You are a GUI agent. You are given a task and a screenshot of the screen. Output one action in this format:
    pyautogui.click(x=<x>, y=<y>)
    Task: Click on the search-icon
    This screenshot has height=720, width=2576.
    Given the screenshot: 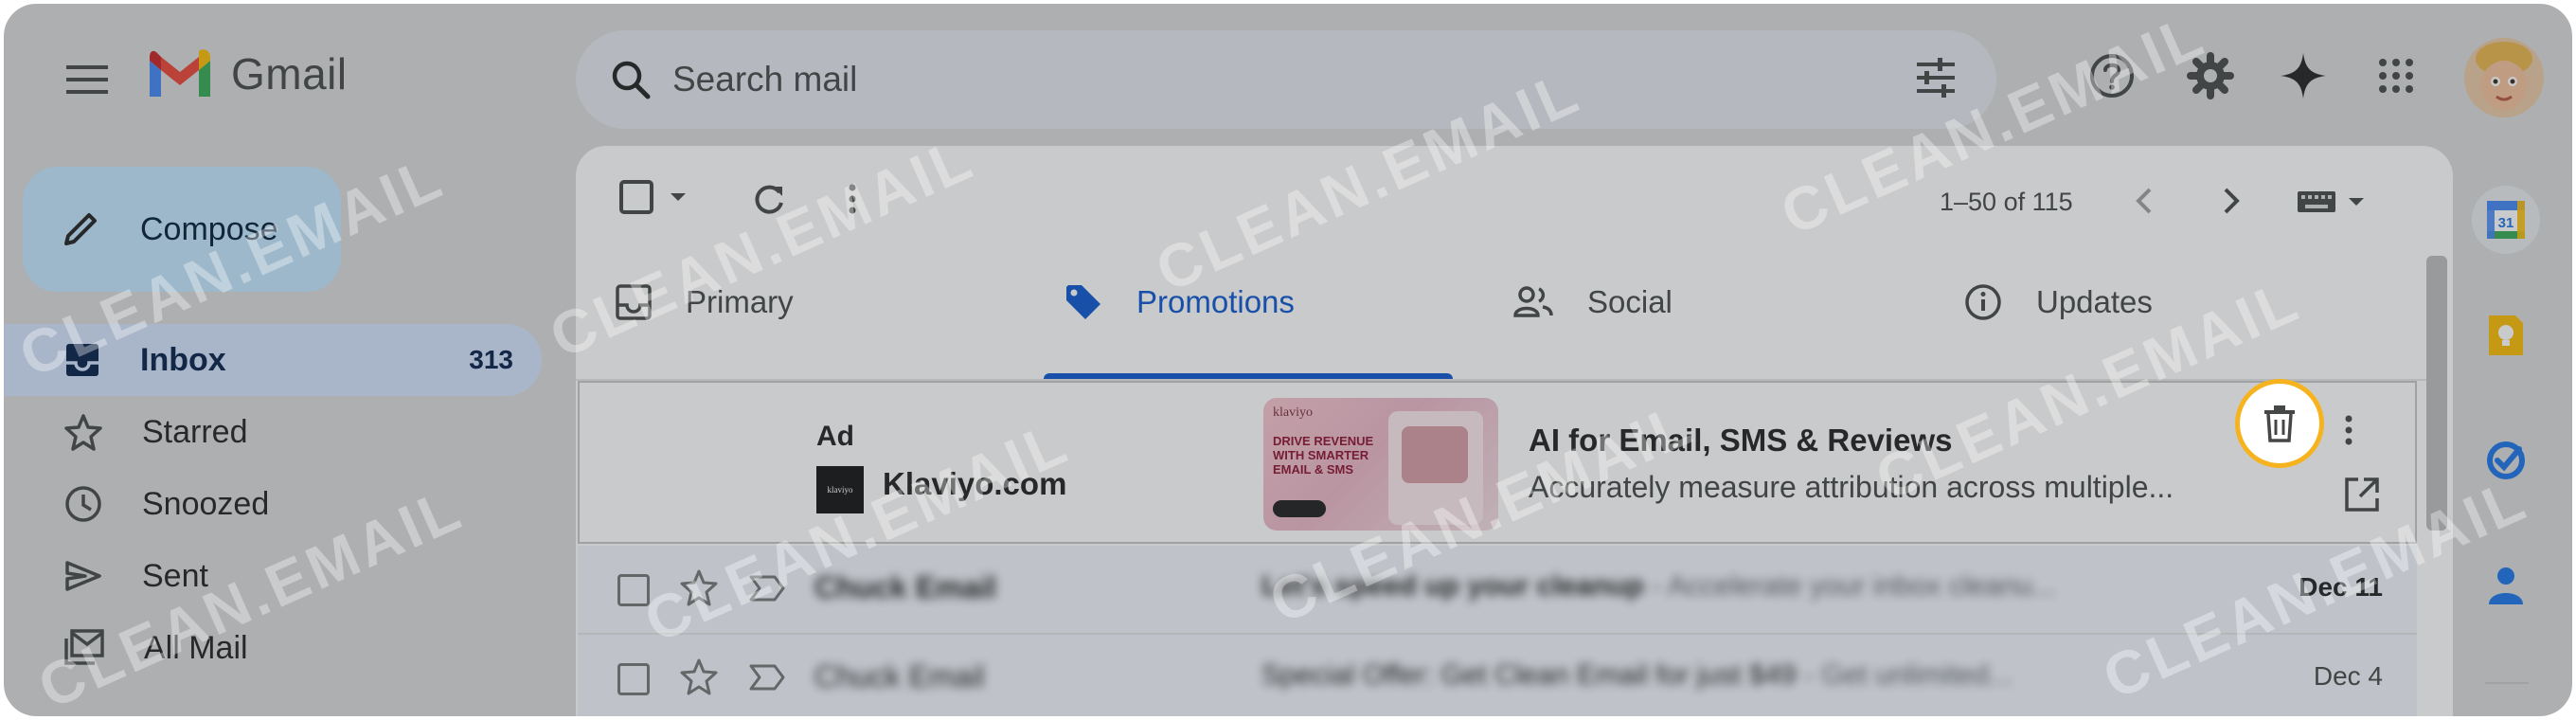 What is the action you would take?
    pyautogui.click(x=631, y=79)
    